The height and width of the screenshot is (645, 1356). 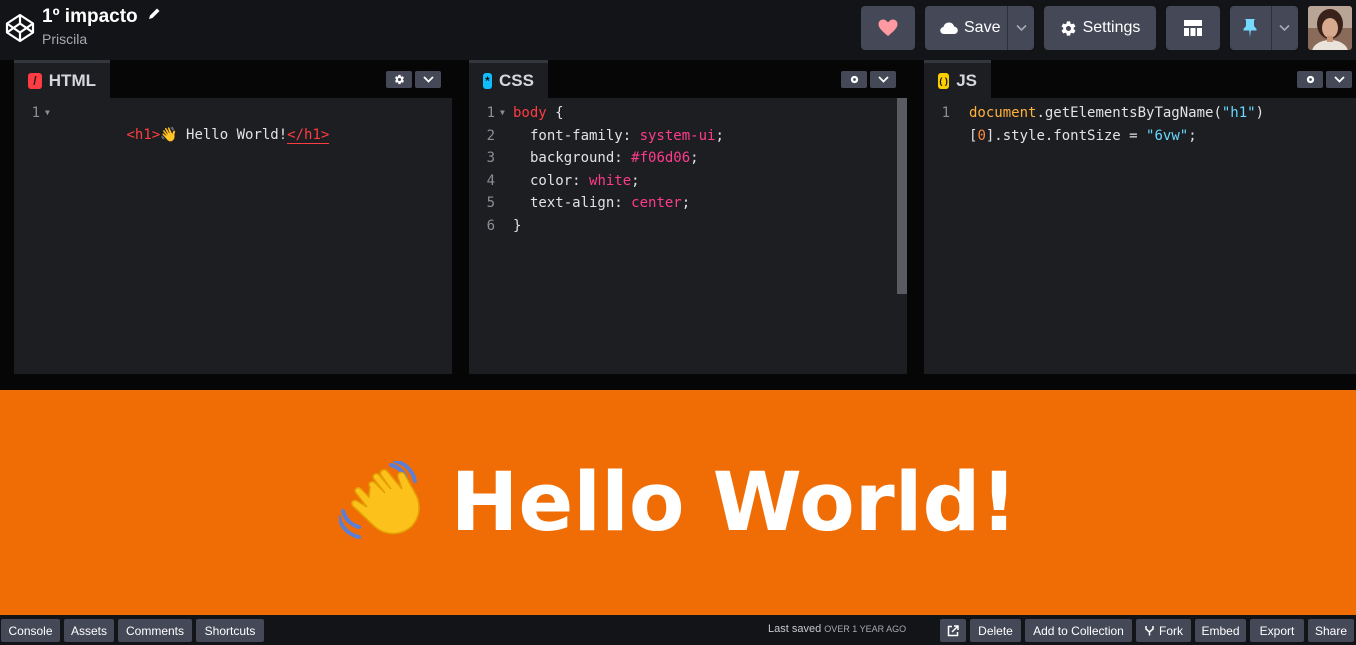 I want to click on tab-css: * CSS, so click(x=508, y=79).